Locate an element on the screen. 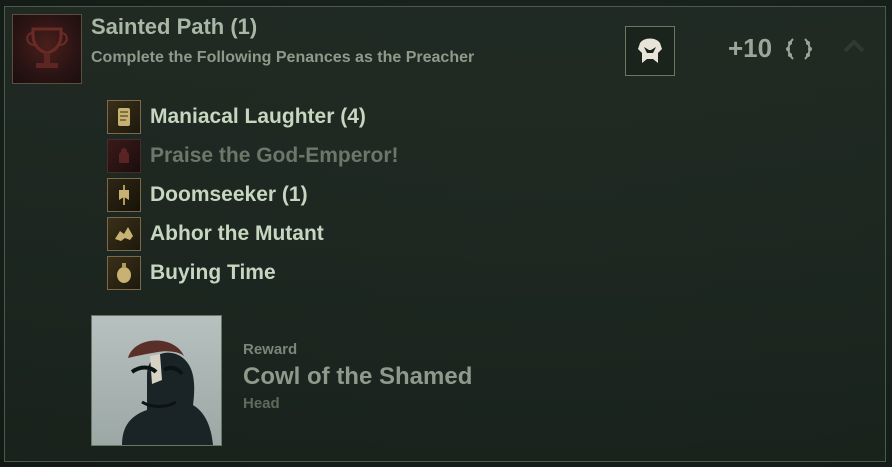 The height and width of the screenshot is (467, 892). penance-label: Buying Time is located at coordinates (213, 272).